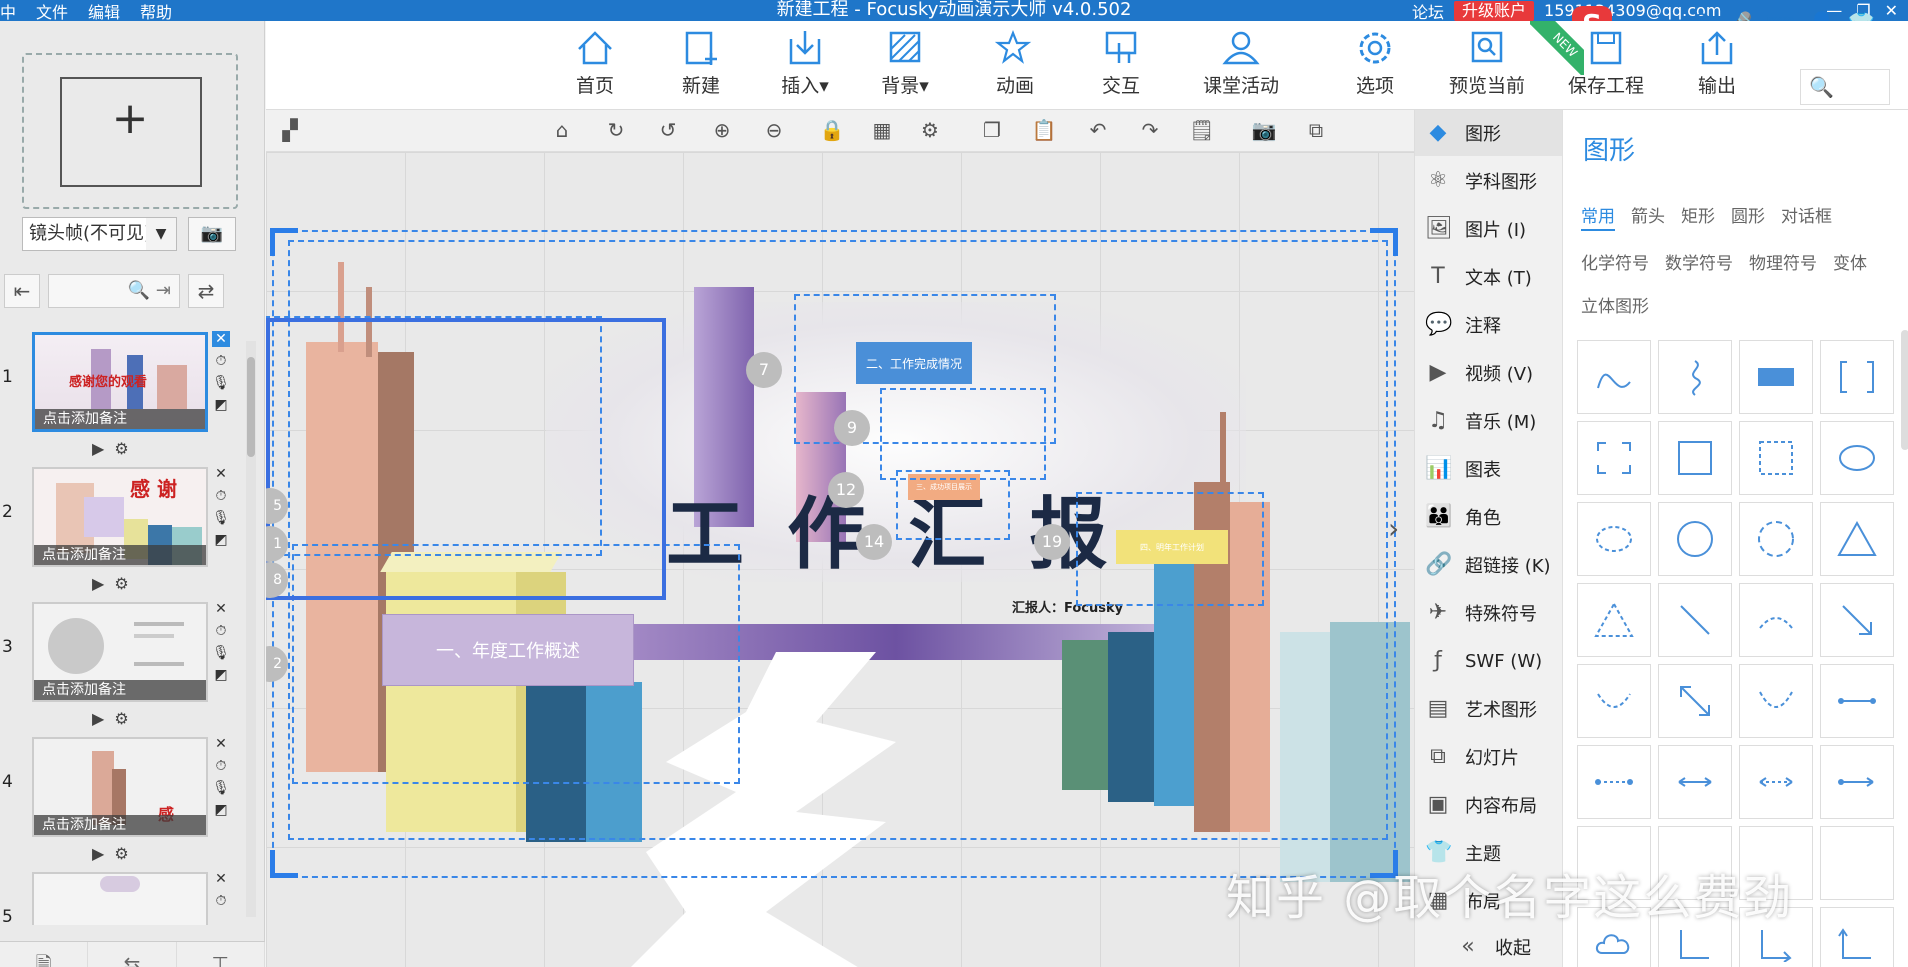  What do you see at coordinates (852, 428) in the screenshot?
I see `step-marker: 9` at bounding box center [852, 428].